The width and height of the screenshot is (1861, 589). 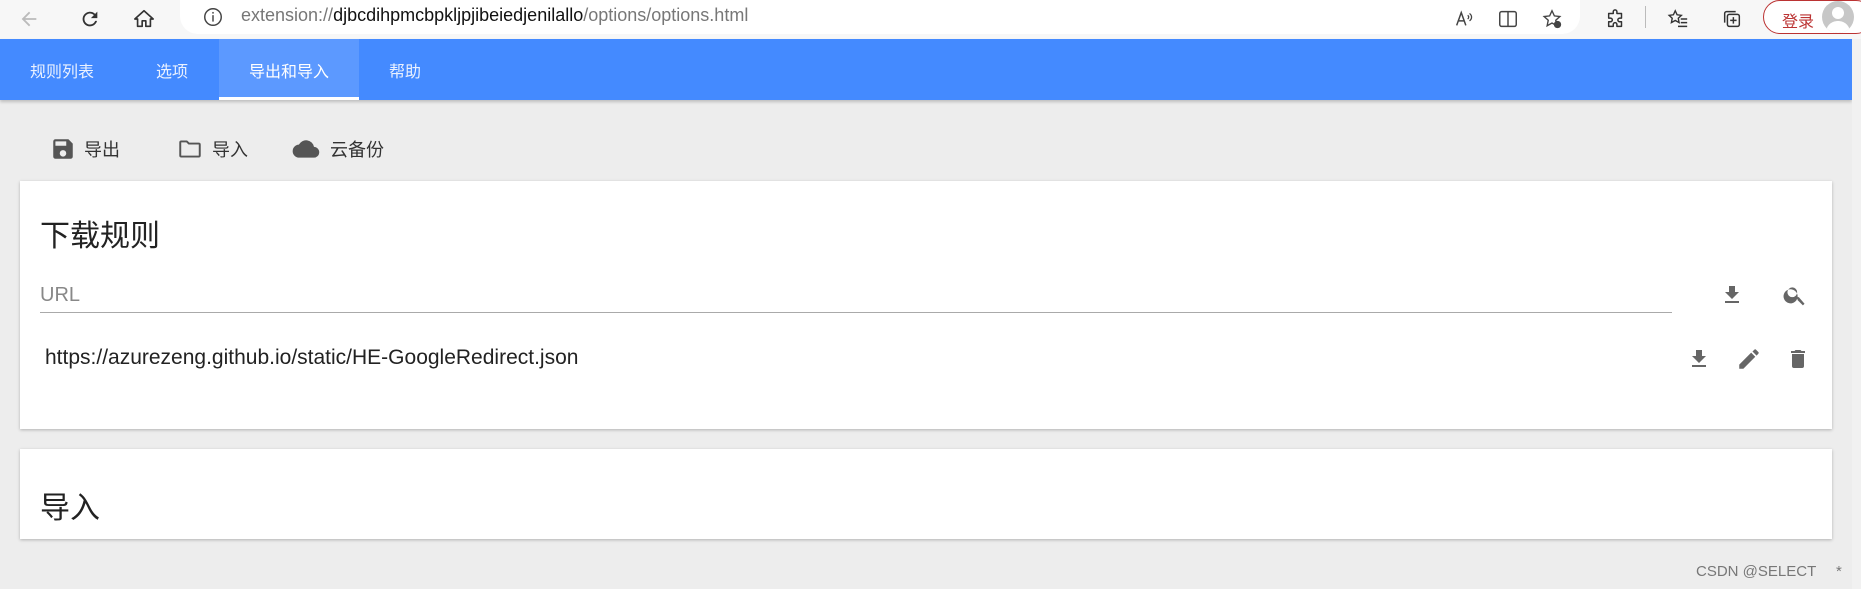 I want to click on trash-icon, so click(x=1798, y=359).